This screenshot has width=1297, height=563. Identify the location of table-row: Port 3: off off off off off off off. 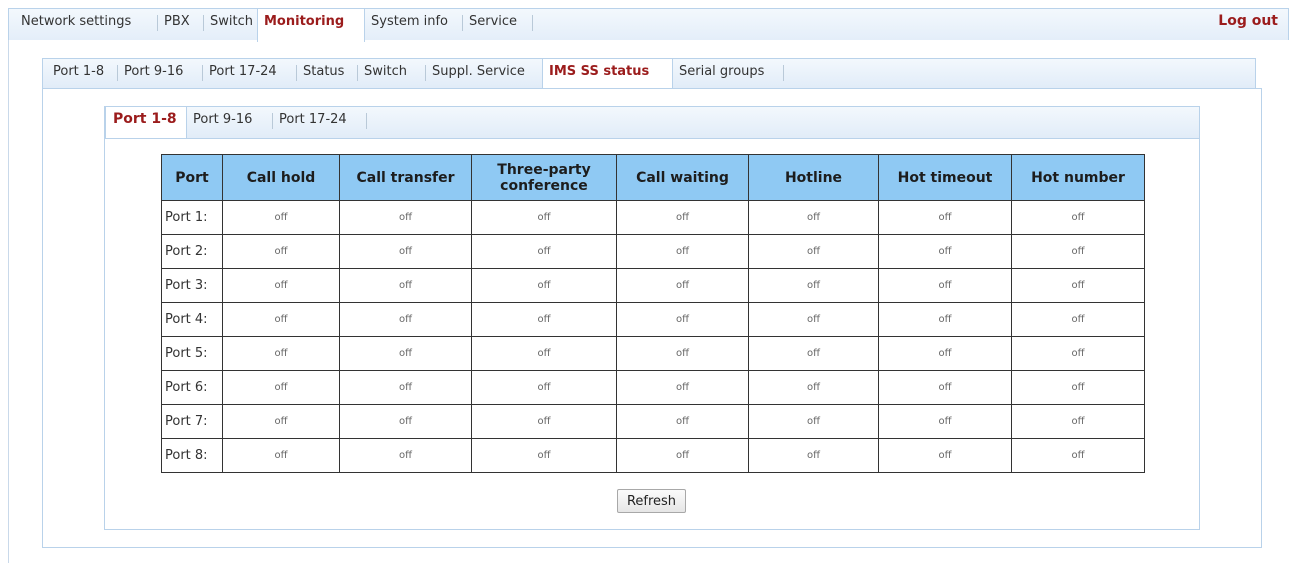
(653, 285).